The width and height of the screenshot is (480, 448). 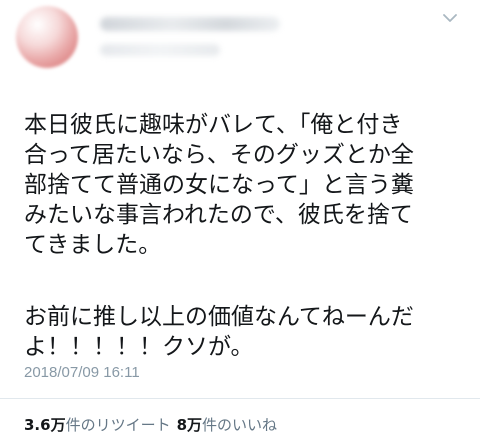 I want to click on tweet-stats: 3.6万件のリツイート 8万件のいいね, so click(x=150, y=424).